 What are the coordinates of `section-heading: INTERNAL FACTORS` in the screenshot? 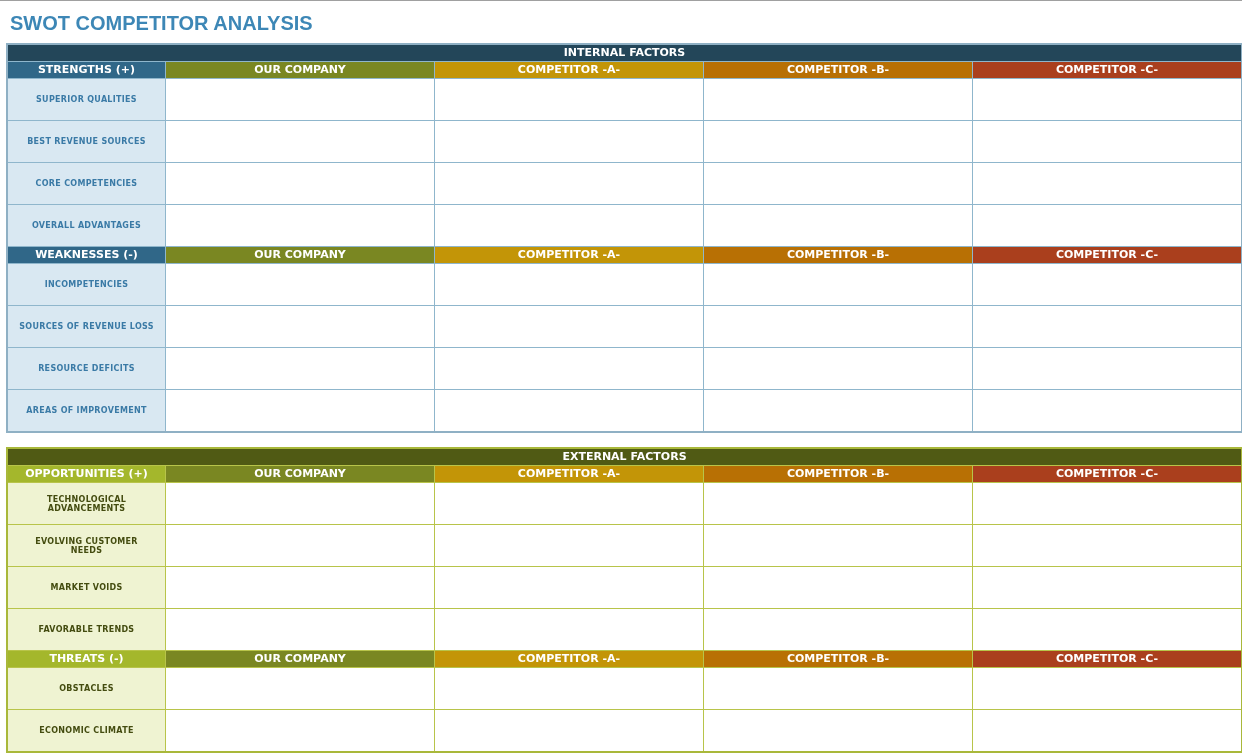 It's located at (624, 53).